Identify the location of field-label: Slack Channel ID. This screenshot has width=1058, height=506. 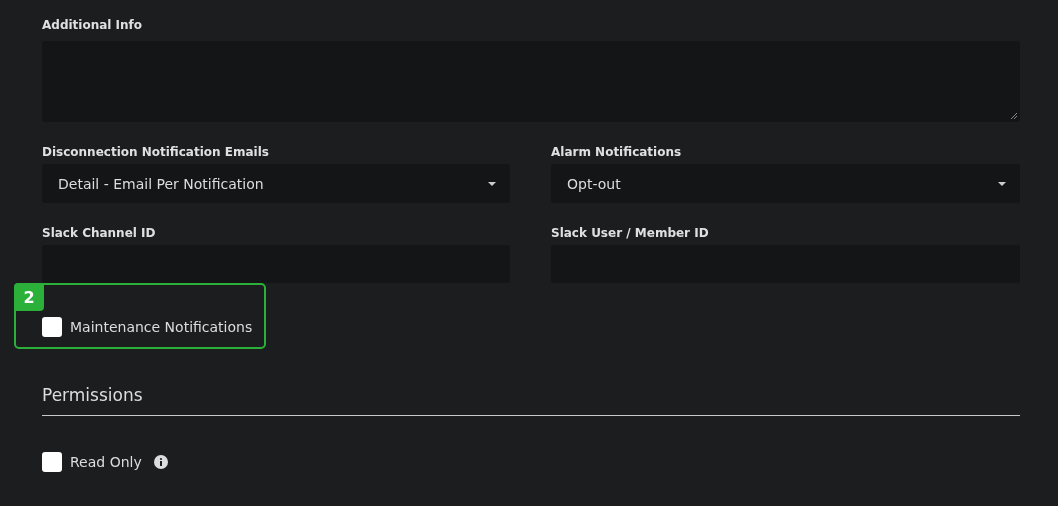
(99, 233).